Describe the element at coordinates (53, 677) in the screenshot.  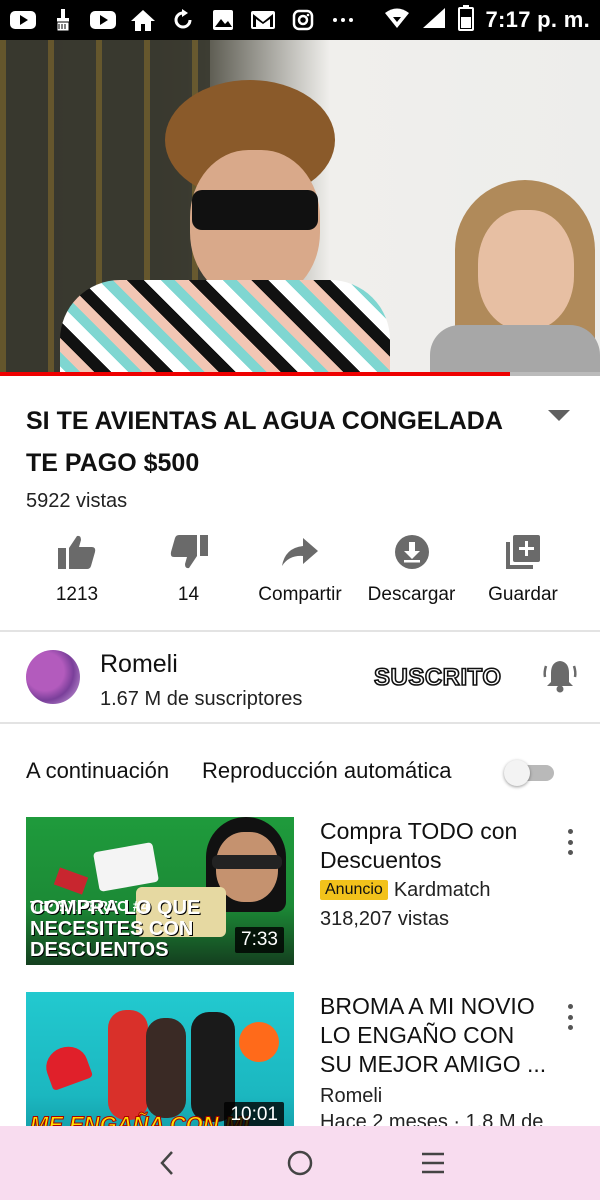
I see `channel-avatar` at that location.